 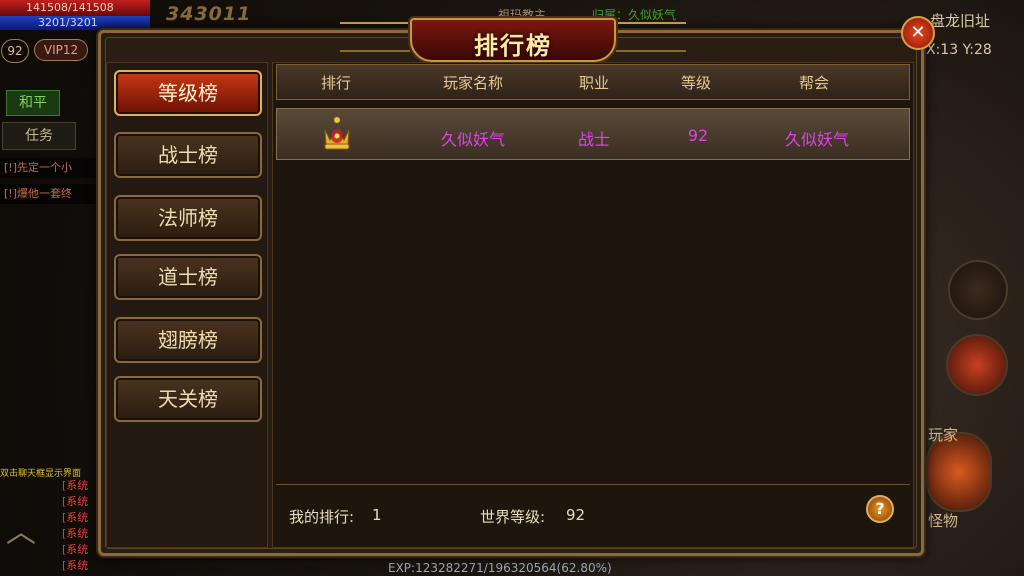 What do you see at coordinates (337, 133) in the screenshot?
I see `crown-icon` at bounding box center [337, 133].